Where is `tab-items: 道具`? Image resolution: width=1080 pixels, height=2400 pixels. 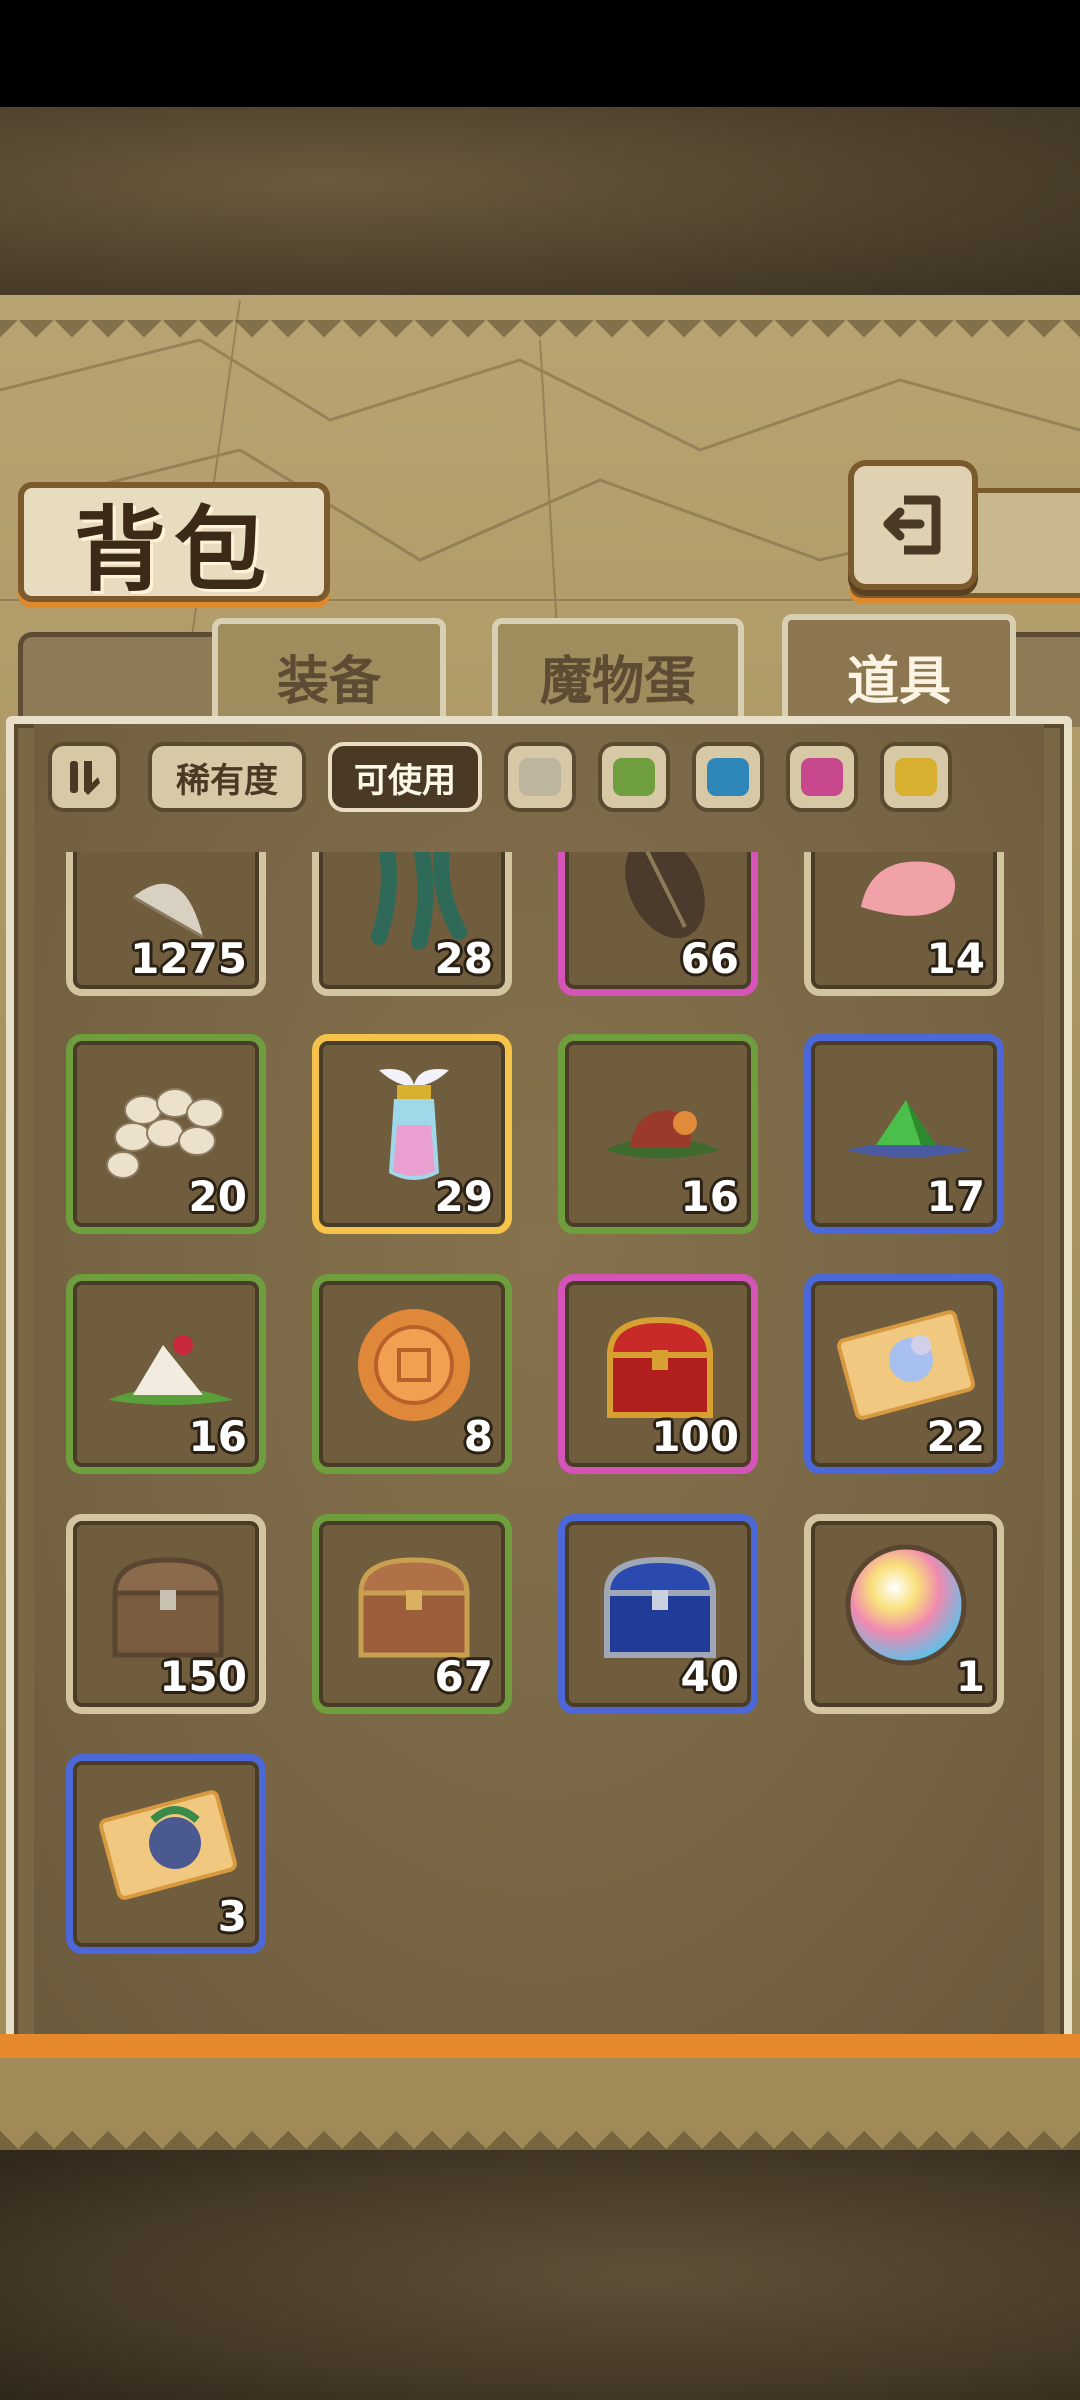 tab-items: 道具 is located at coordinates (899, 673).